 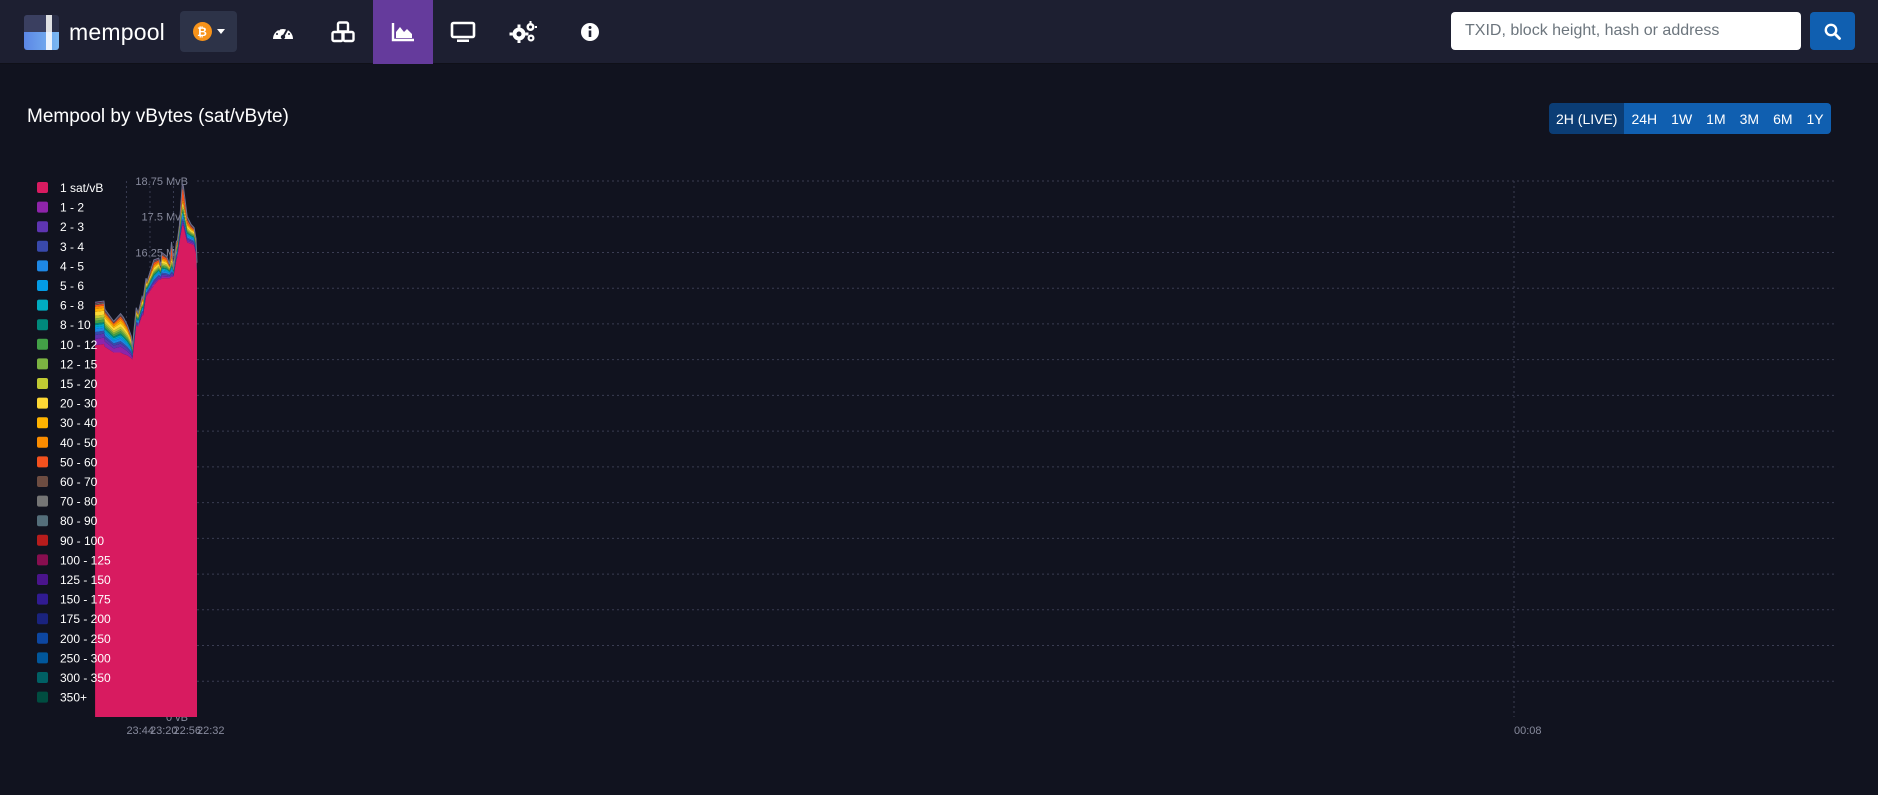 What do you see at coordinates (1626, 31) in the screenshot?
I see `search-input` at bounding box center [1626, 31].